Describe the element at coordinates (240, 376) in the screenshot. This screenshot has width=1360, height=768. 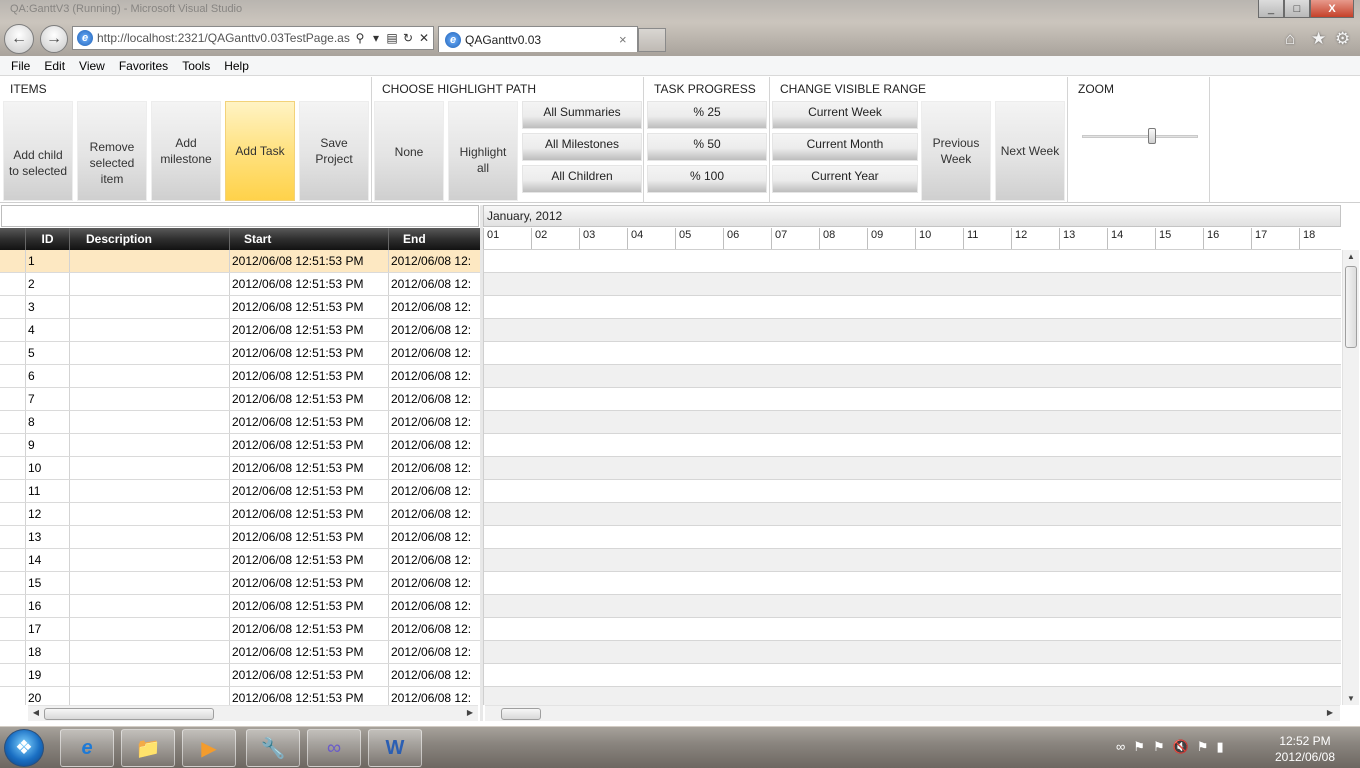
I see `table-row: 6 2012/06/08 12:51:53 PM 2012/06/08 12:` at that location.